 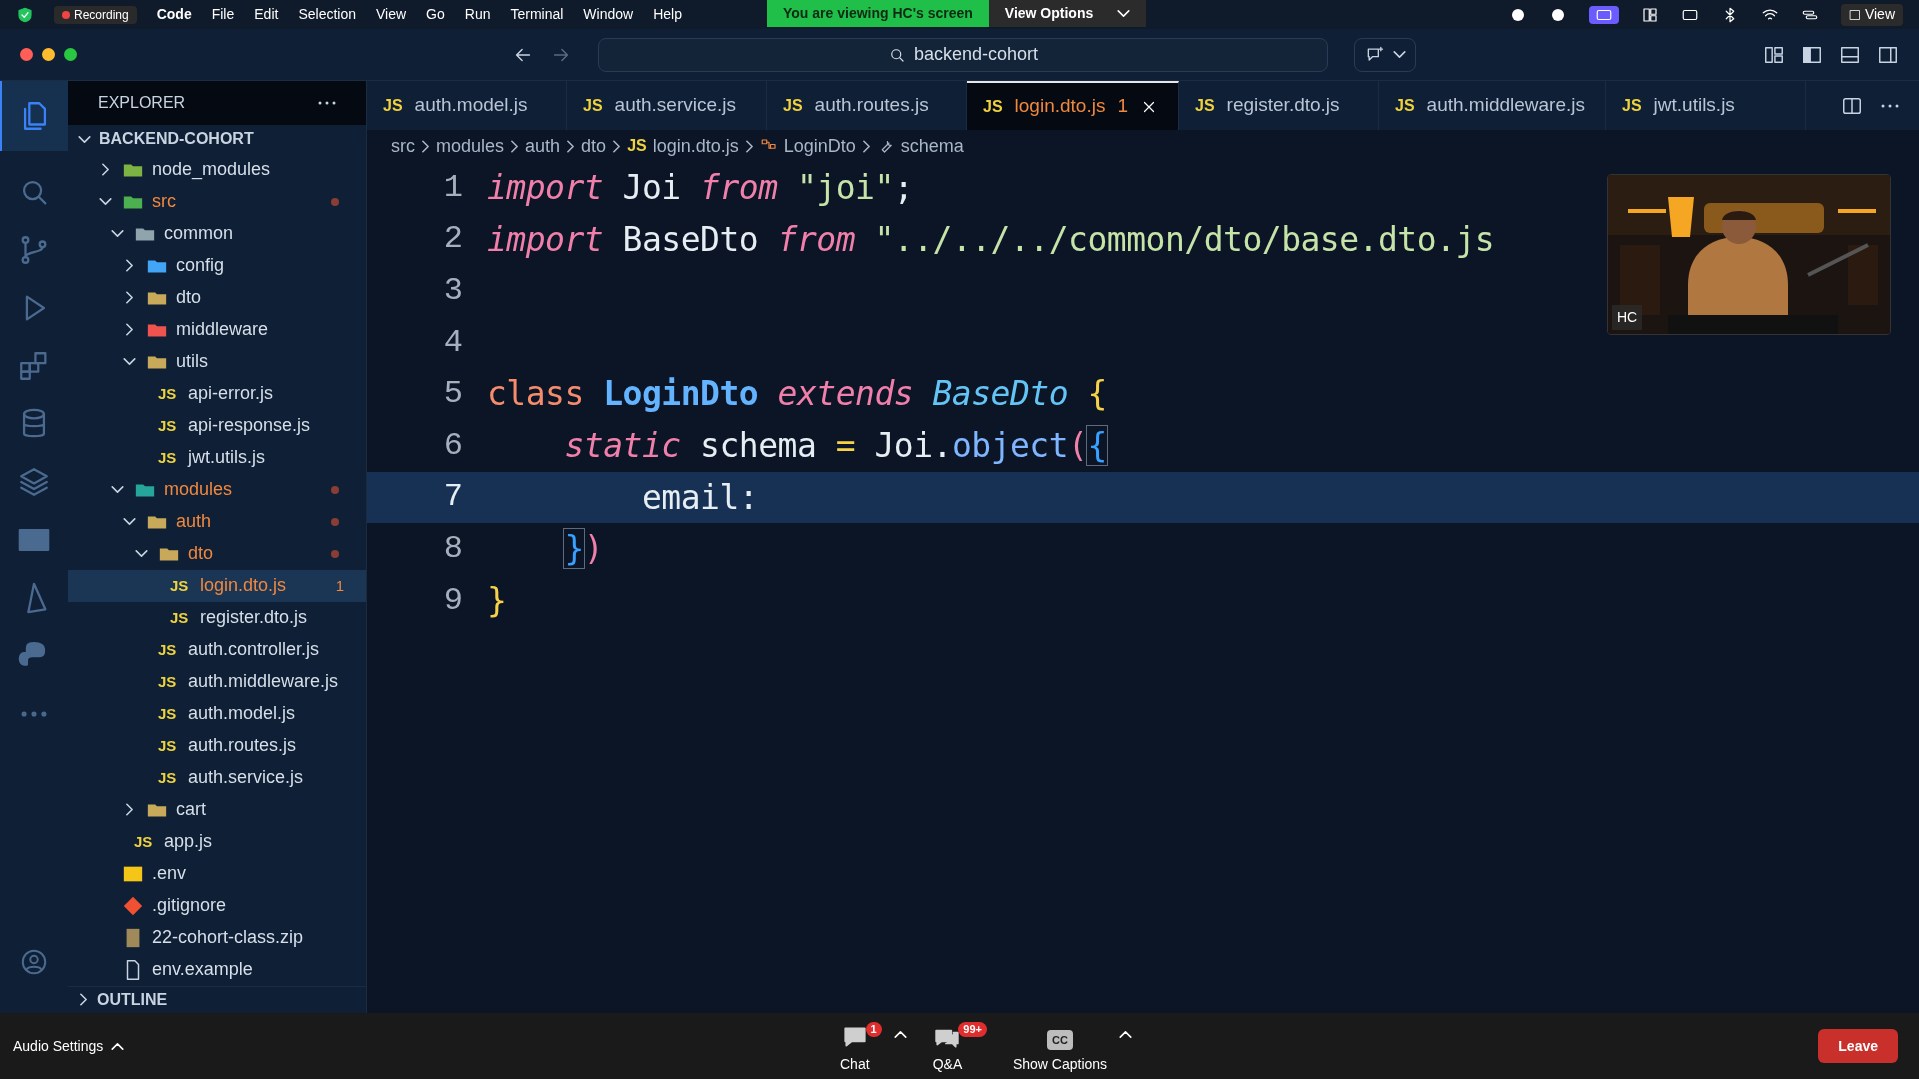 I want to click on command-center-search: backend-cohort, so click(x=963, y=54).